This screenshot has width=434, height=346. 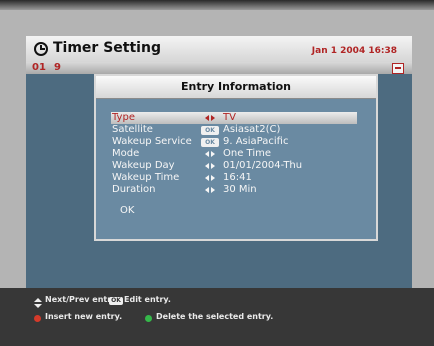 I want to click on mode-value: One Time, so click(x=247, y=154).